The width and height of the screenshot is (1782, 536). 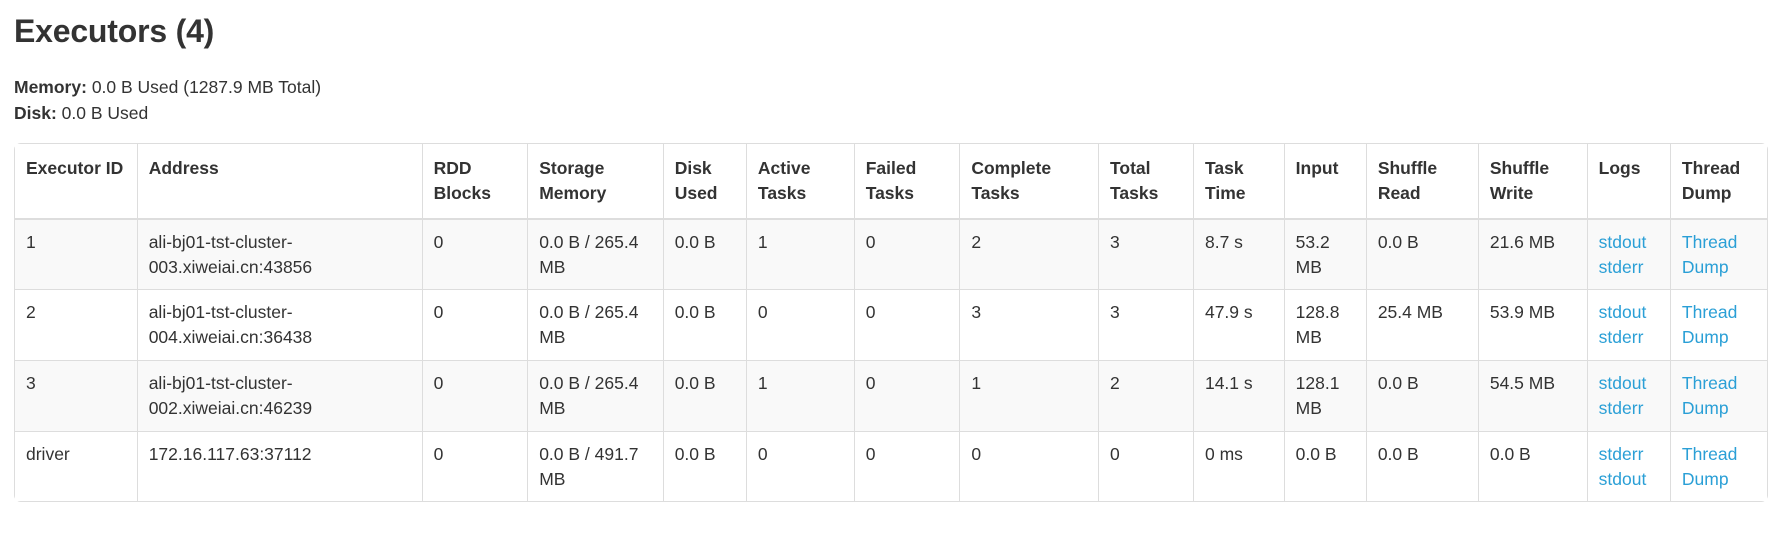 What do you see at coordinates (50, 87) in the screenshot?
I see `memory-label: Memory:` at bounding box center [50, 87].